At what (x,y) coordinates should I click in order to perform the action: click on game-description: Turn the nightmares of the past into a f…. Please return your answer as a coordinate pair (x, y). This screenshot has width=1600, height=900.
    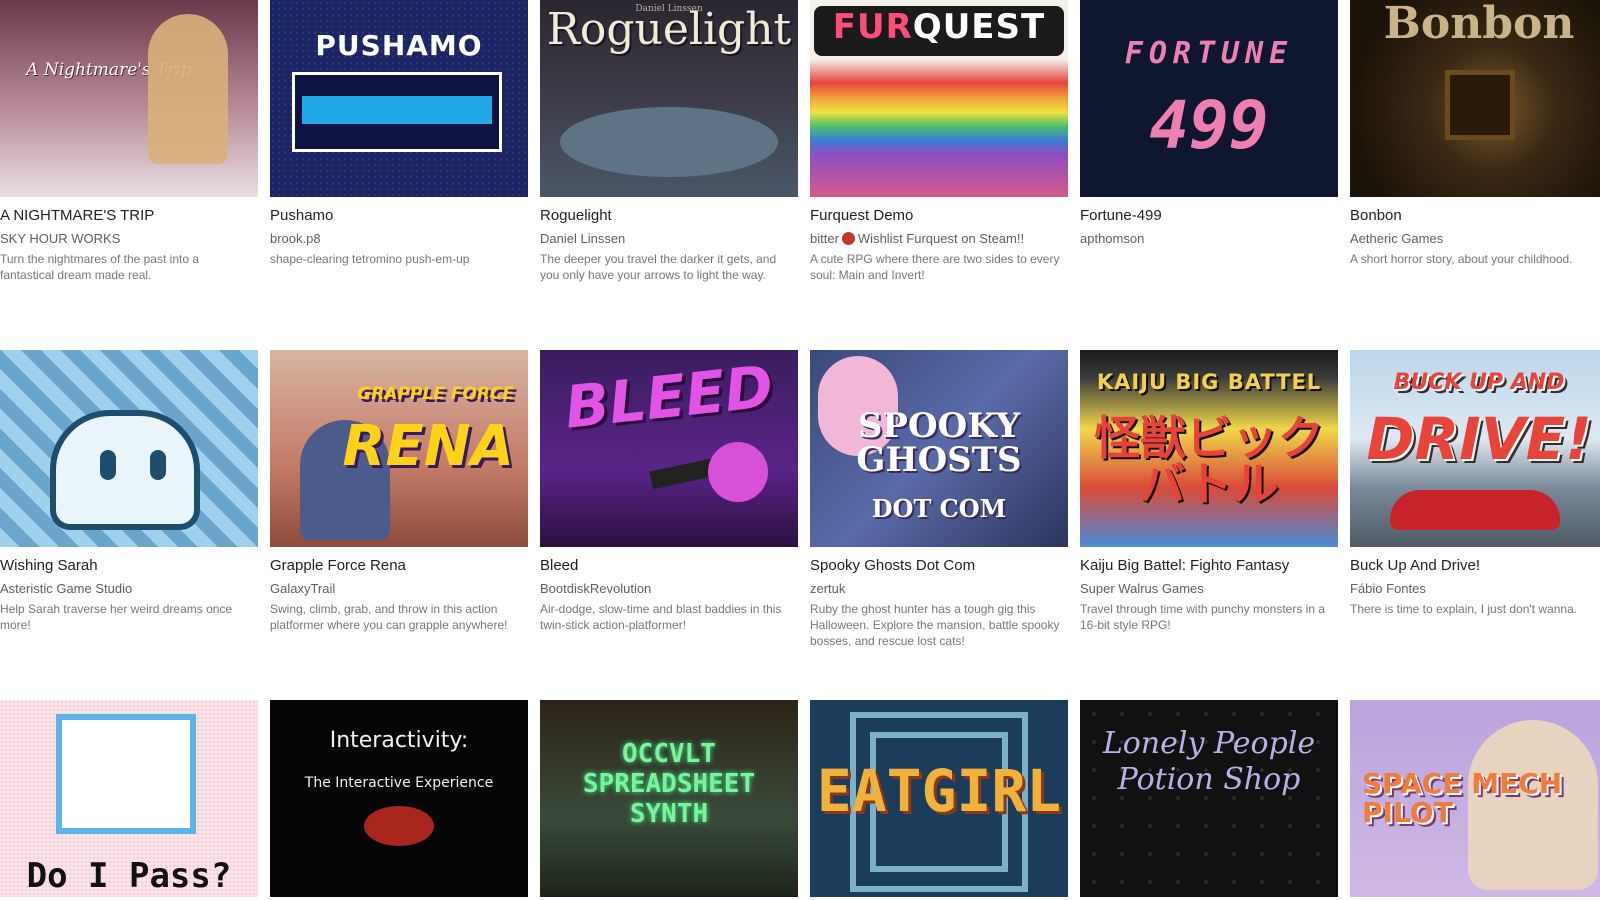
    Looking at the image, I should click on (100, 267).